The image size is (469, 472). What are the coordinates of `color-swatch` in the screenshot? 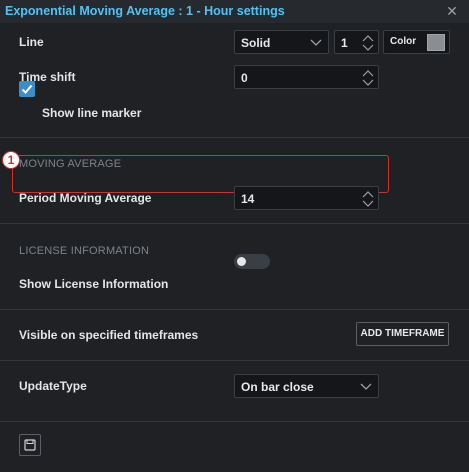 It's located at (436, 42).